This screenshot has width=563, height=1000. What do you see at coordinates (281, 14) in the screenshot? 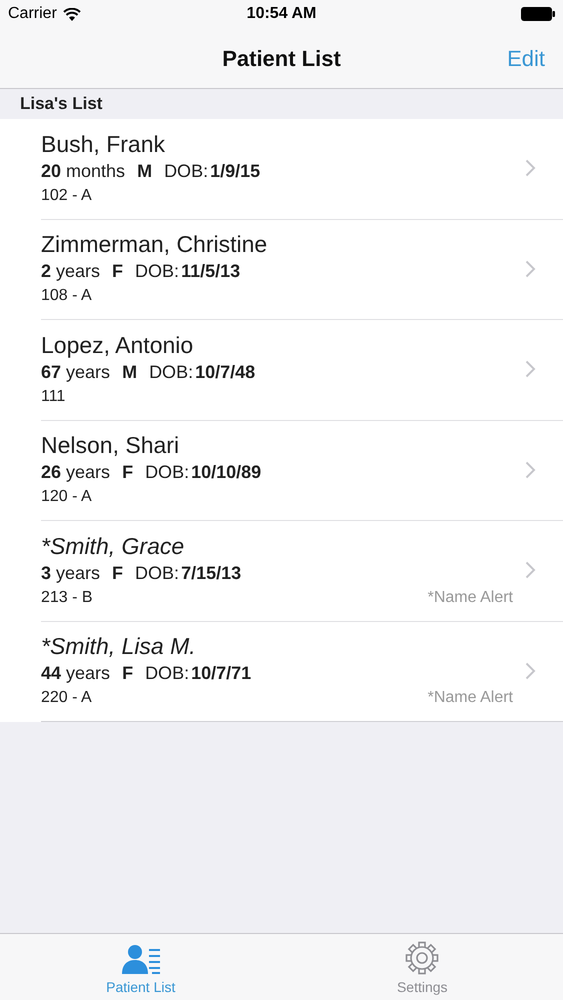
I see `status-time: 10:54 AM` at bounding box center [281, 14].